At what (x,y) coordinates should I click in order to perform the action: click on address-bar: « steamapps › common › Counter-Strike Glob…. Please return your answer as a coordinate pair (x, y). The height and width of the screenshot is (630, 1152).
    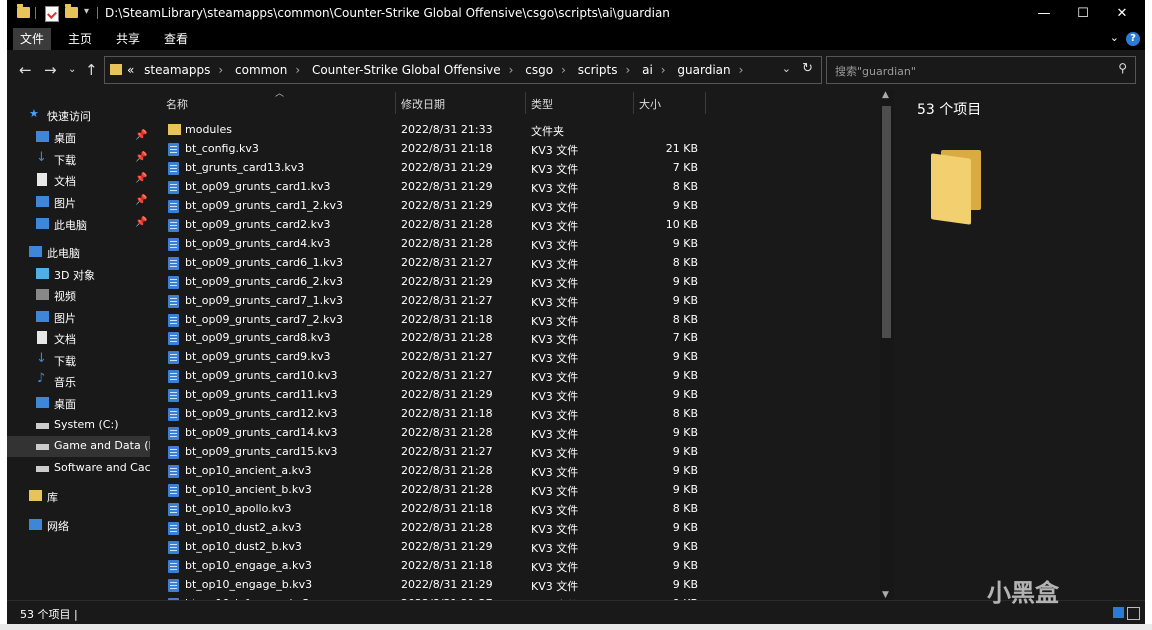
    Looking at the image, I should click on (463, 70).